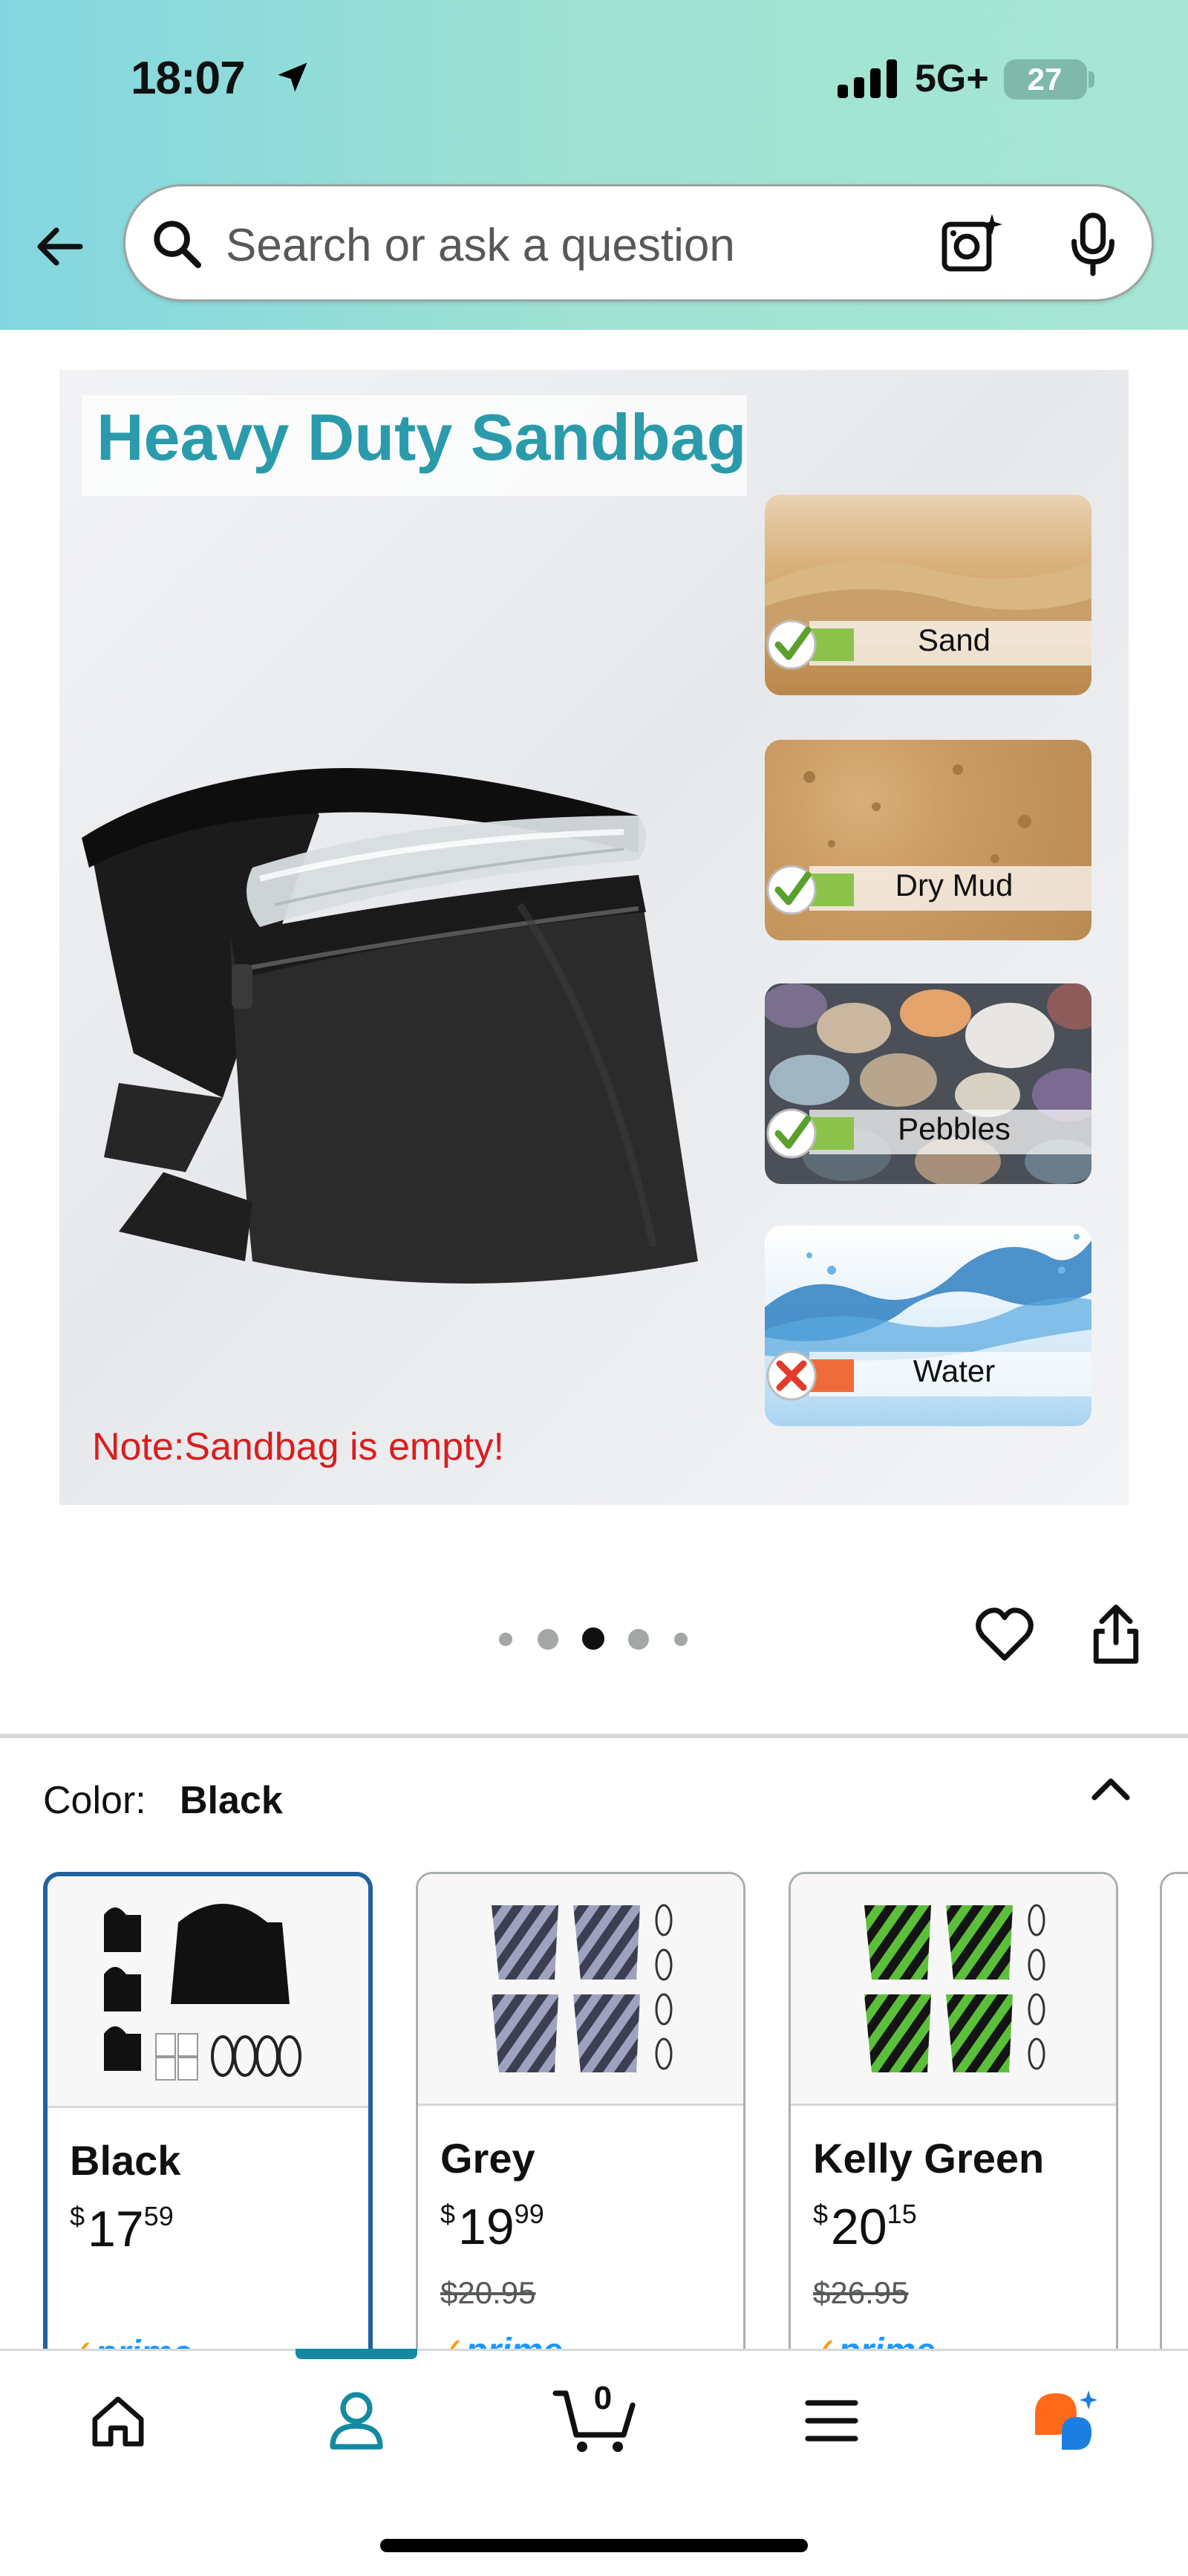  I want to click on cart-count: 0, so click(603, 2398).